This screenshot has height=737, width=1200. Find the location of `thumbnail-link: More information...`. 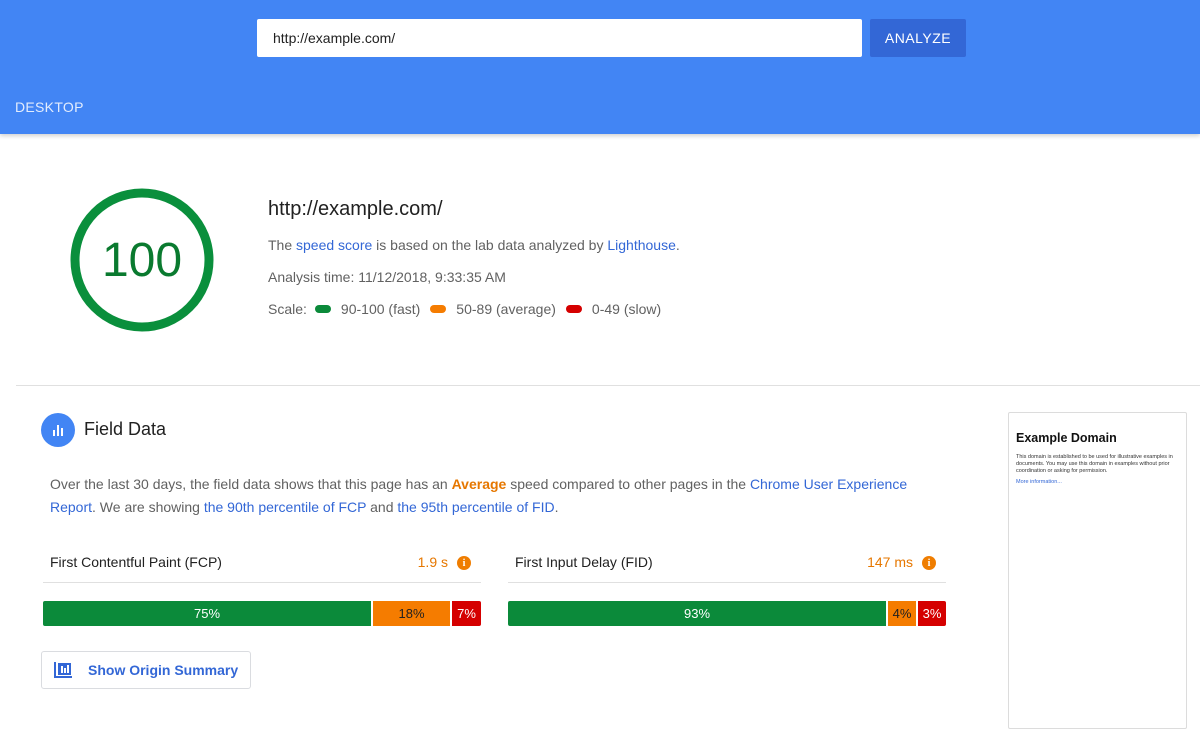

thumbnail-link: More information... is located at coordinates (1039, 482).